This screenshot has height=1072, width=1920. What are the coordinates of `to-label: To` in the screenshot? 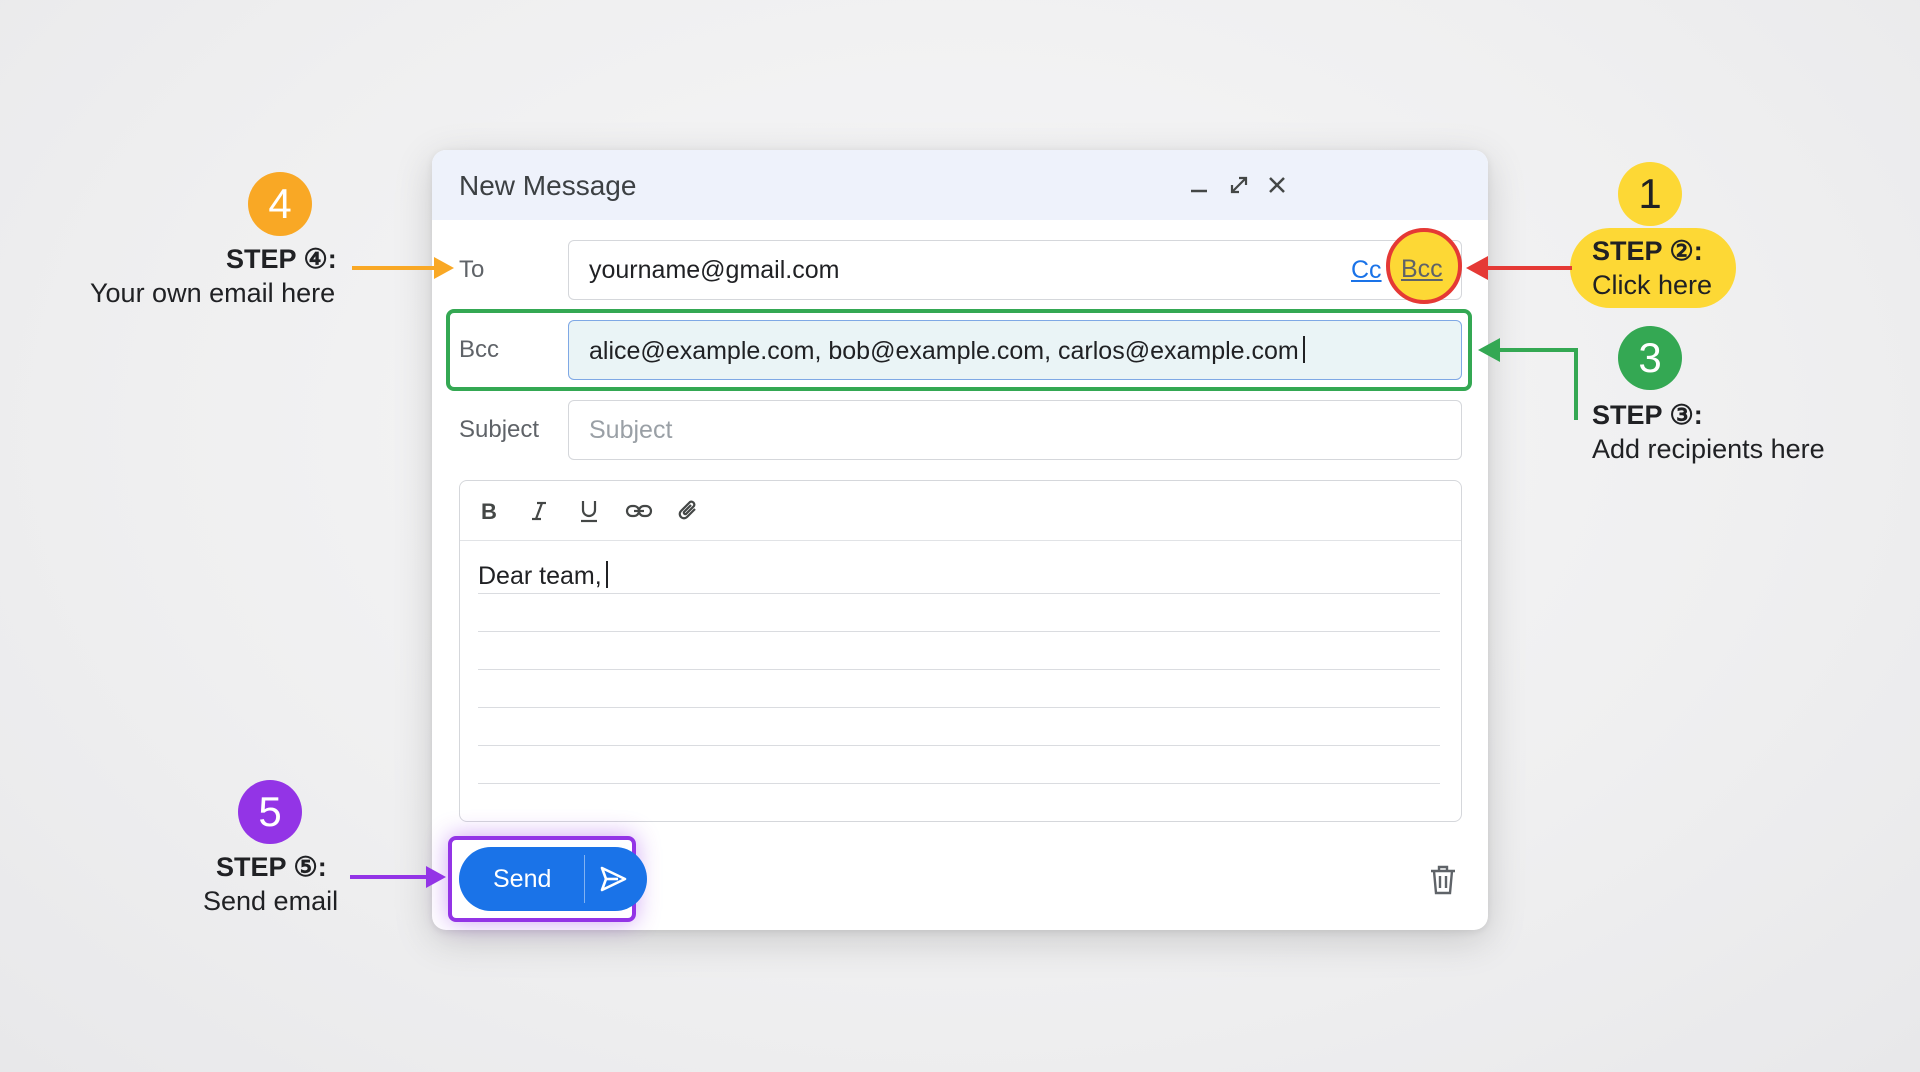 It's located at (472, 269).